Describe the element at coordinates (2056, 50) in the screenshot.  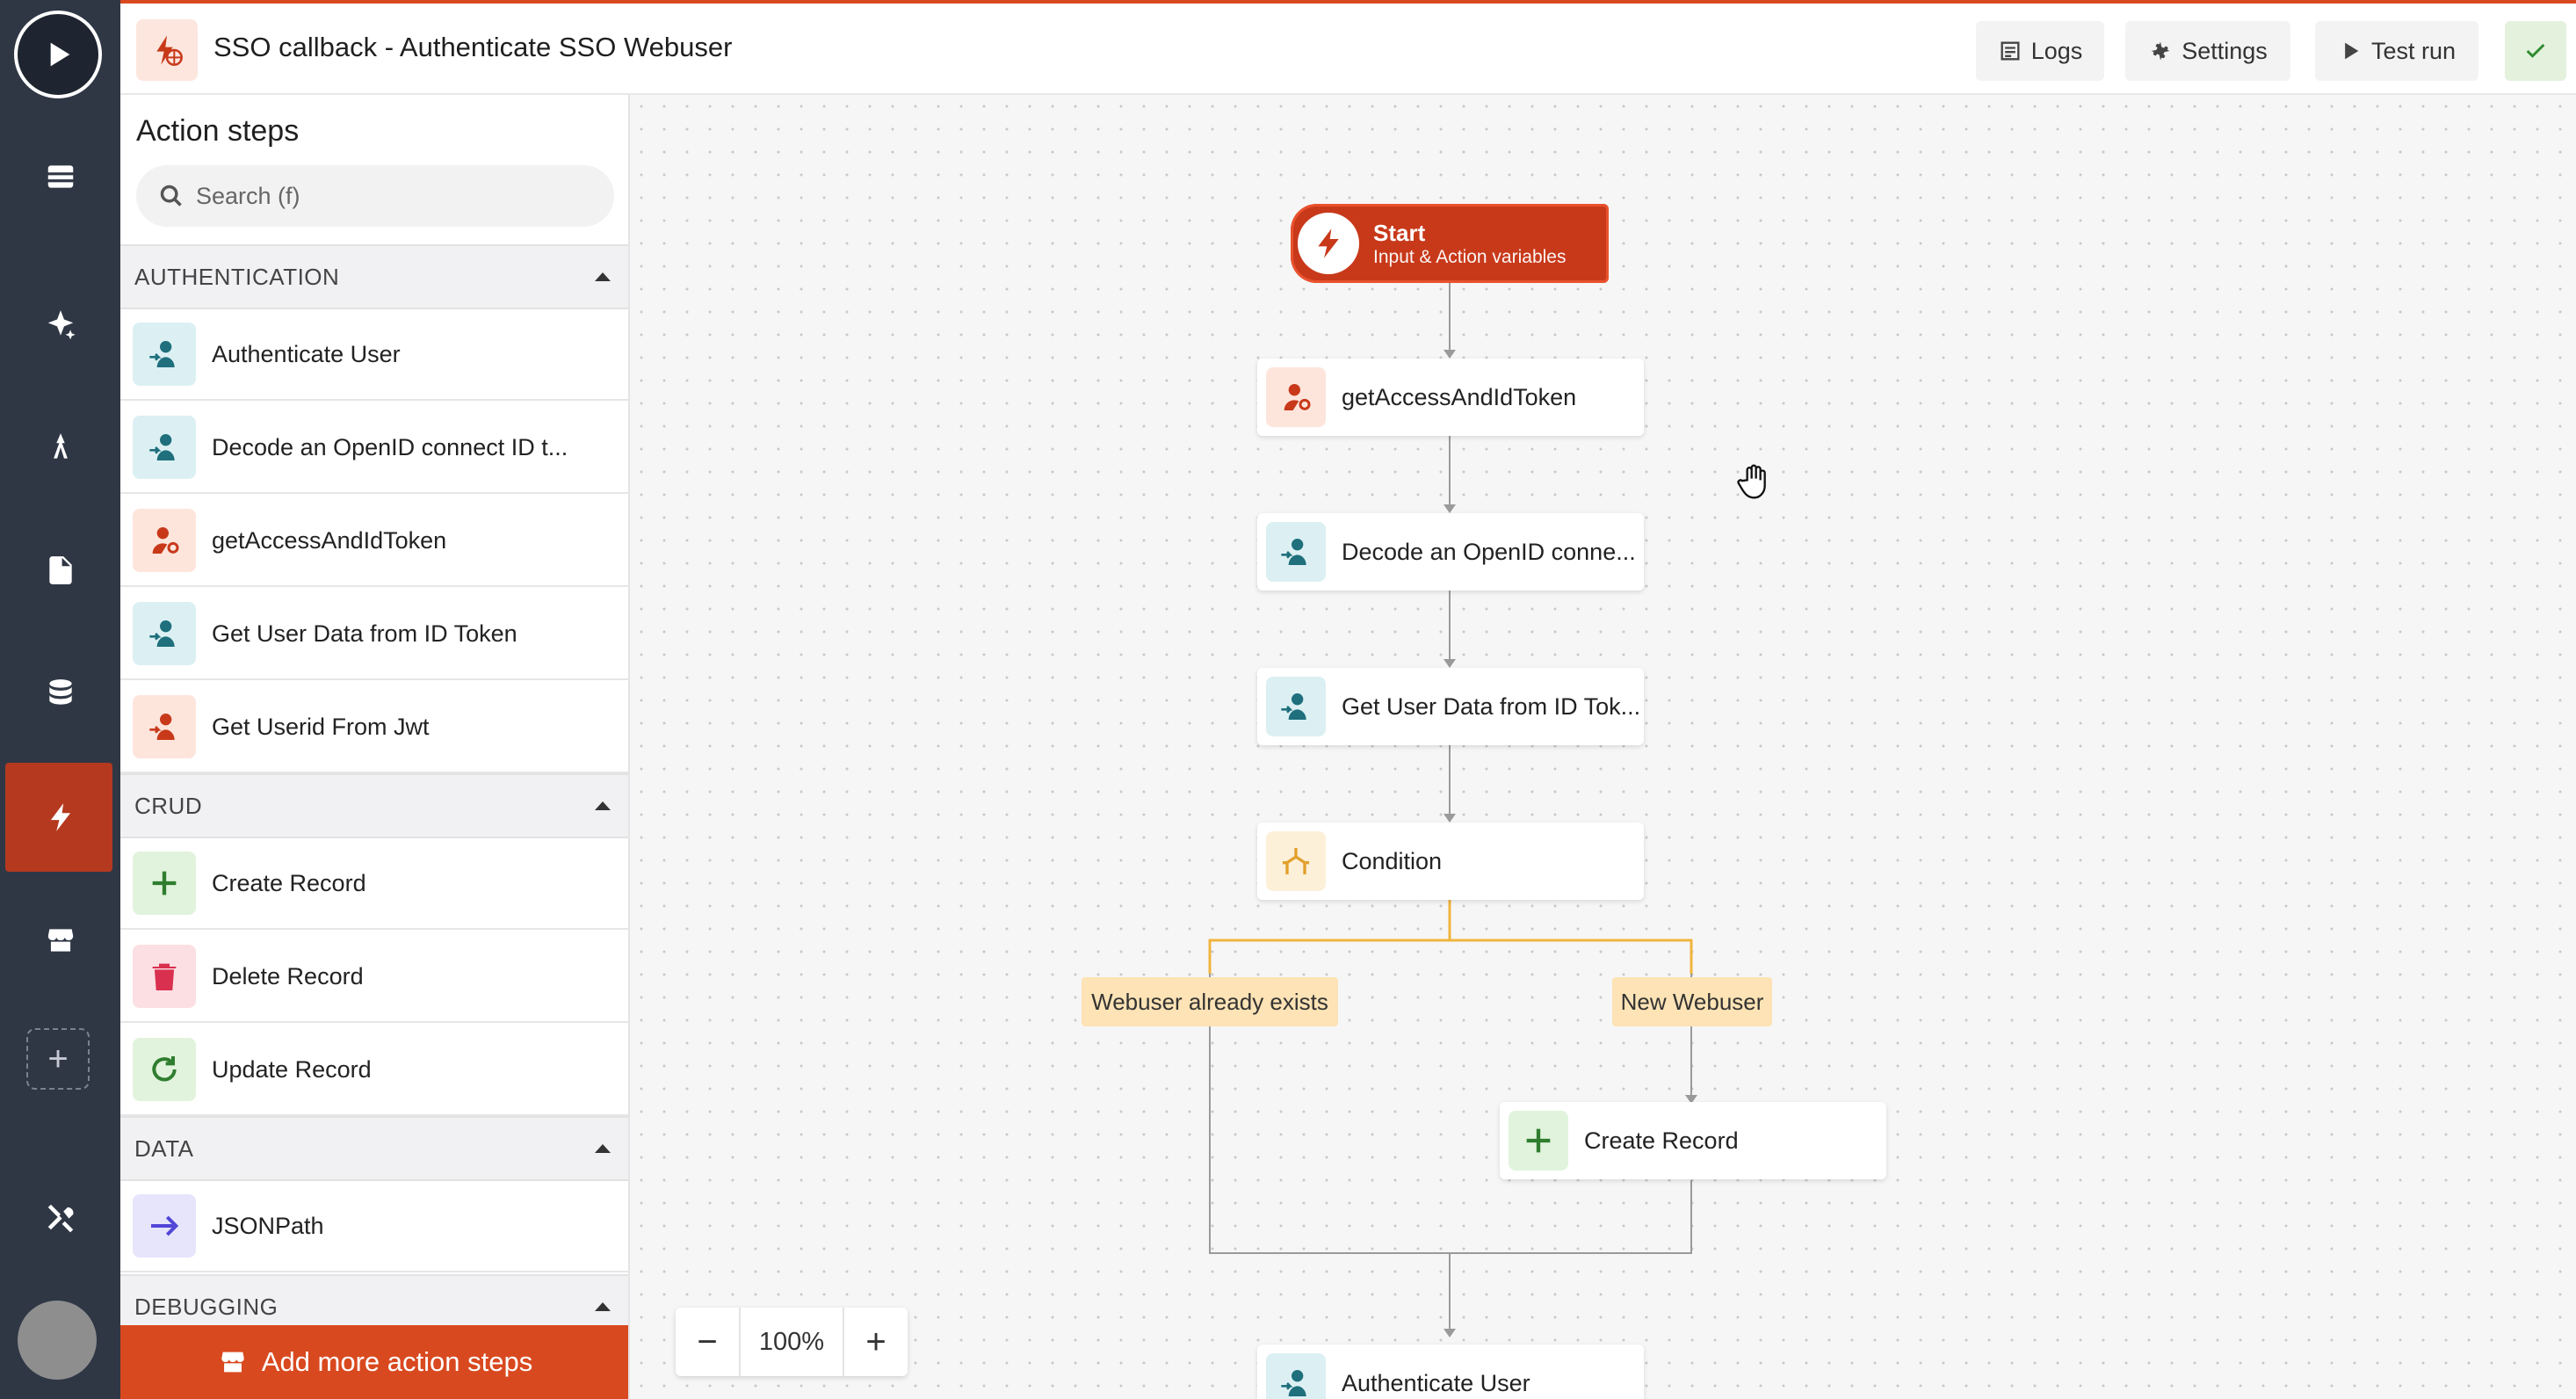
I see `logs-label: Logs` at that location.